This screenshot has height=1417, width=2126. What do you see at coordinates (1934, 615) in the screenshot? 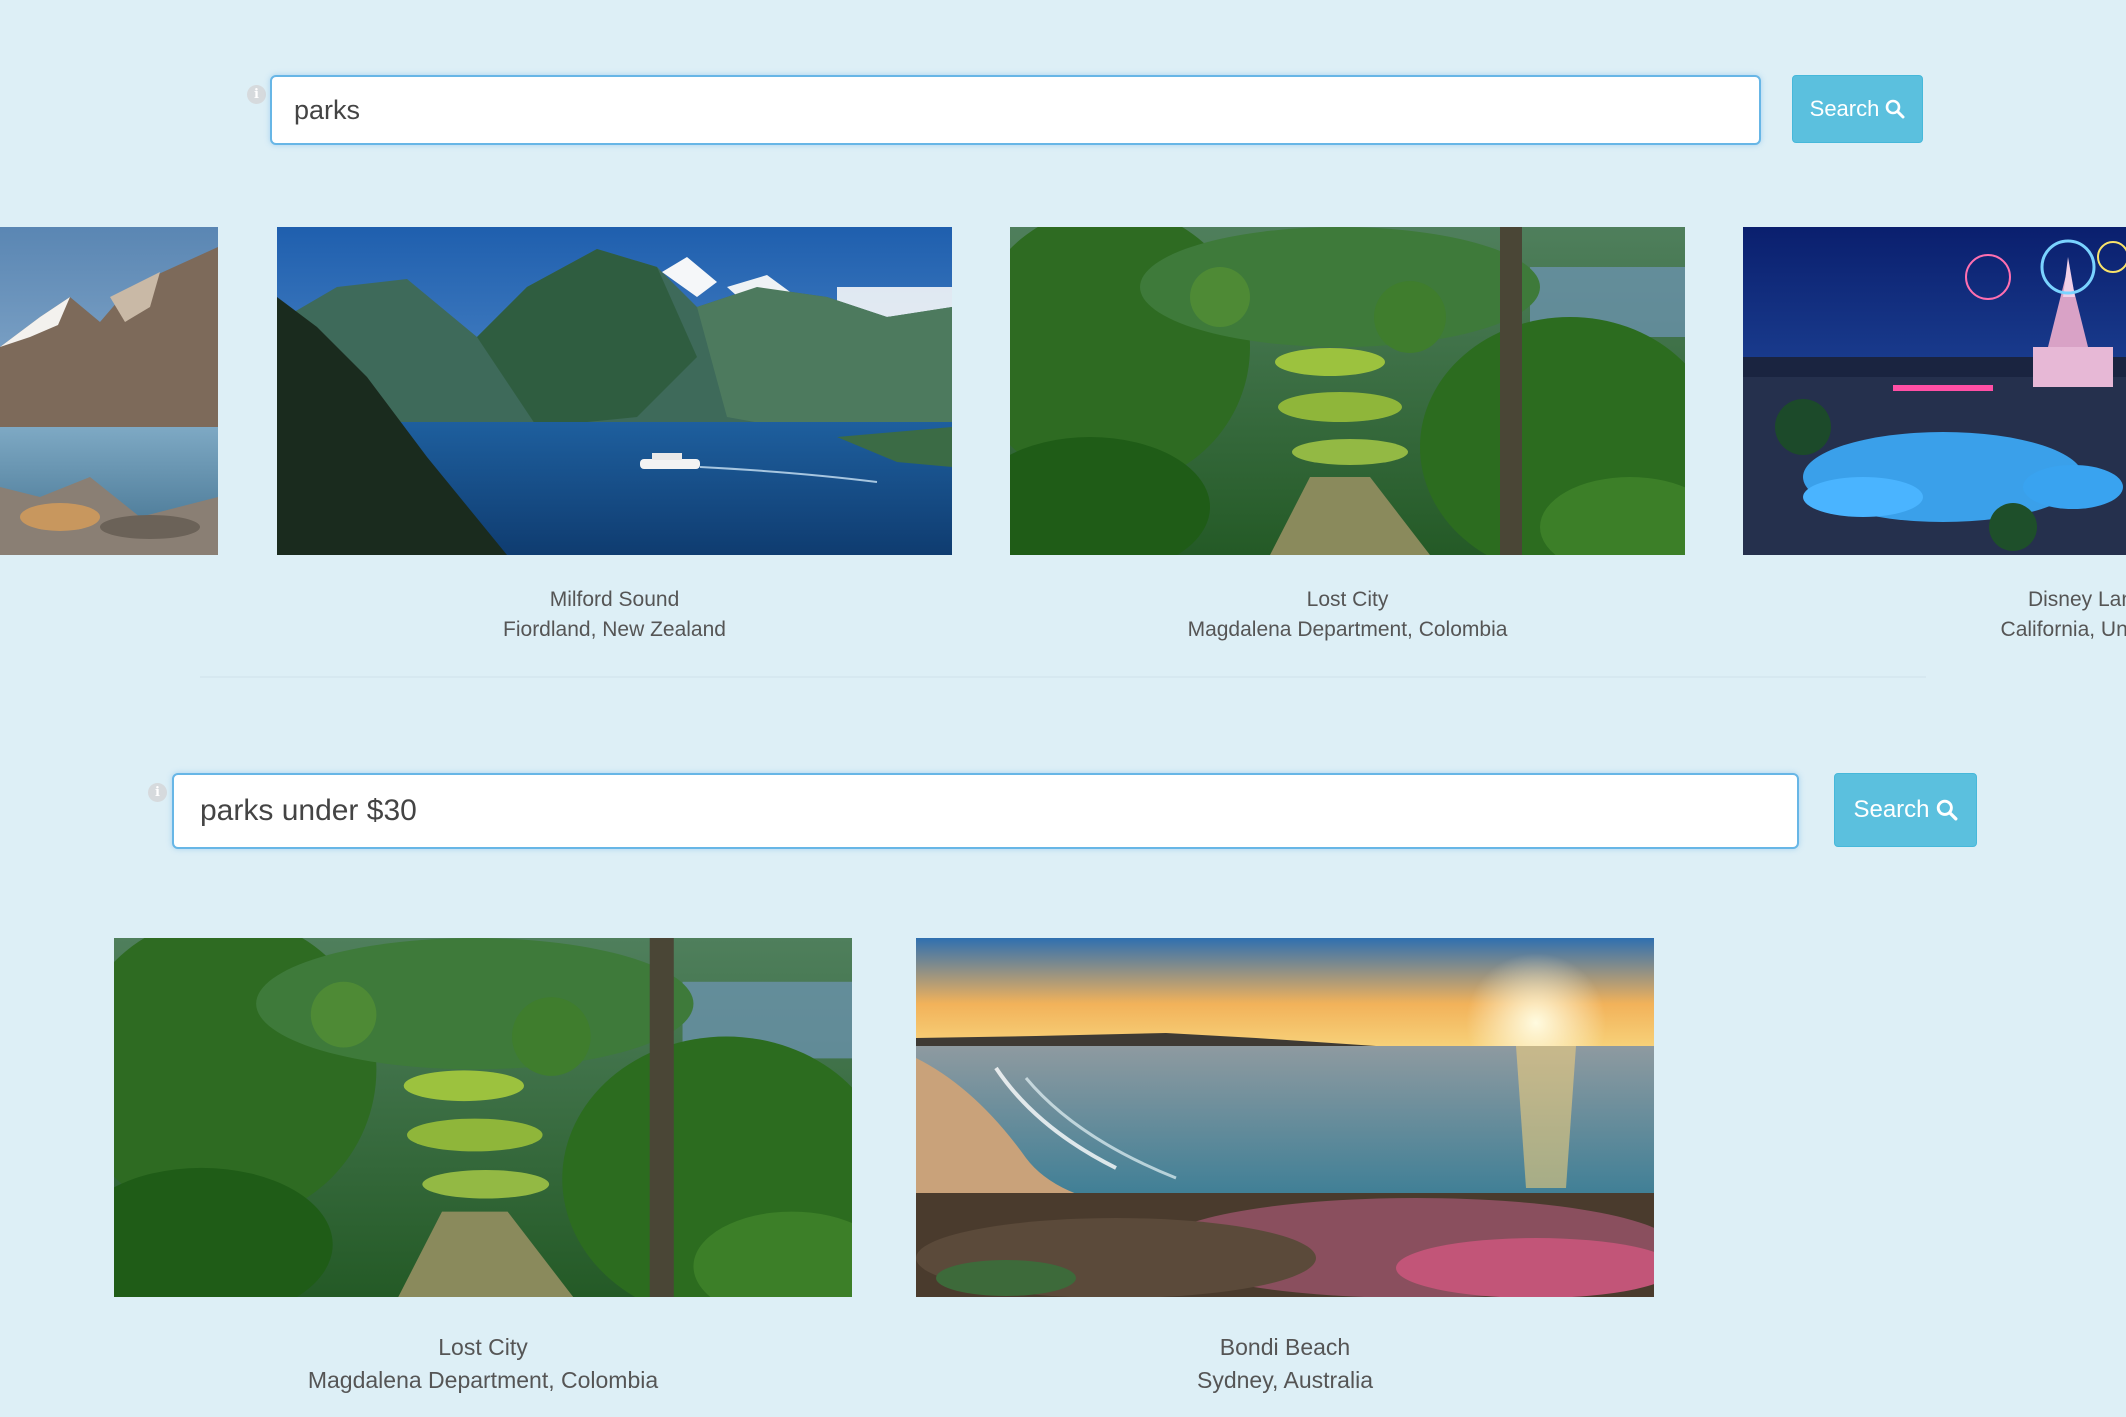
I see `result-caption: Disney Lan California, Unitec` at bounding box center [1934, 615].